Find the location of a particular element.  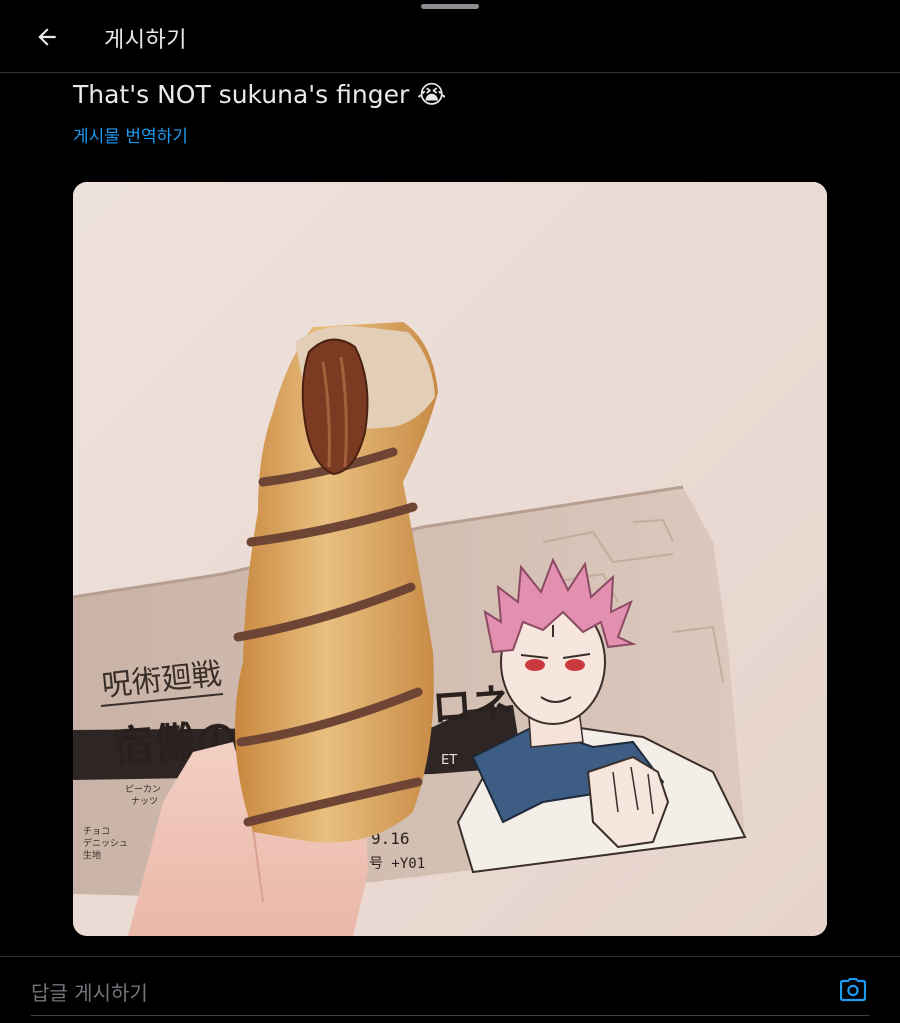

arrow-left-icon is located at coordinates (47, 39).